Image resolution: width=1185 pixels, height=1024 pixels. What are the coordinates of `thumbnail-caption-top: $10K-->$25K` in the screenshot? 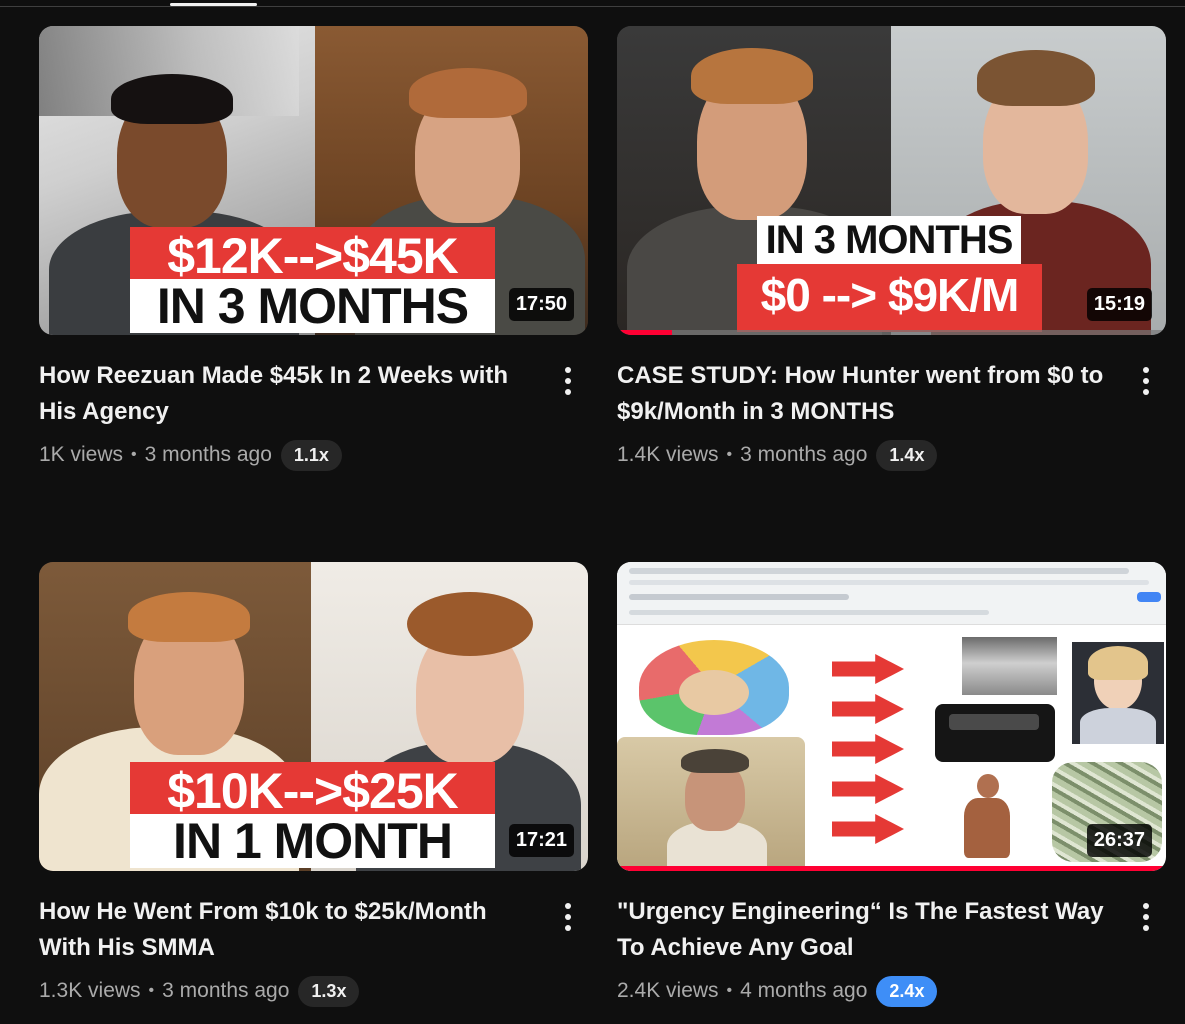 It's located at (312, 790).